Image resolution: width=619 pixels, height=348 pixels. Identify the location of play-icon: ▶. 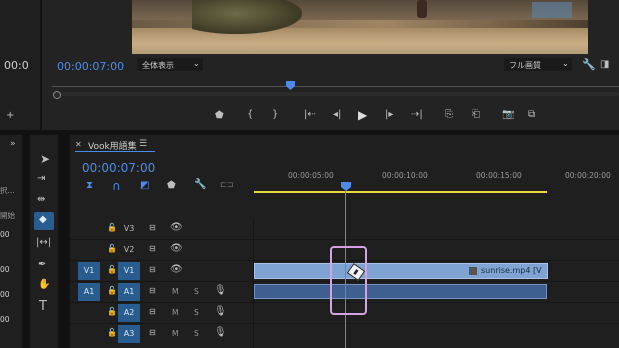
(362, 115).